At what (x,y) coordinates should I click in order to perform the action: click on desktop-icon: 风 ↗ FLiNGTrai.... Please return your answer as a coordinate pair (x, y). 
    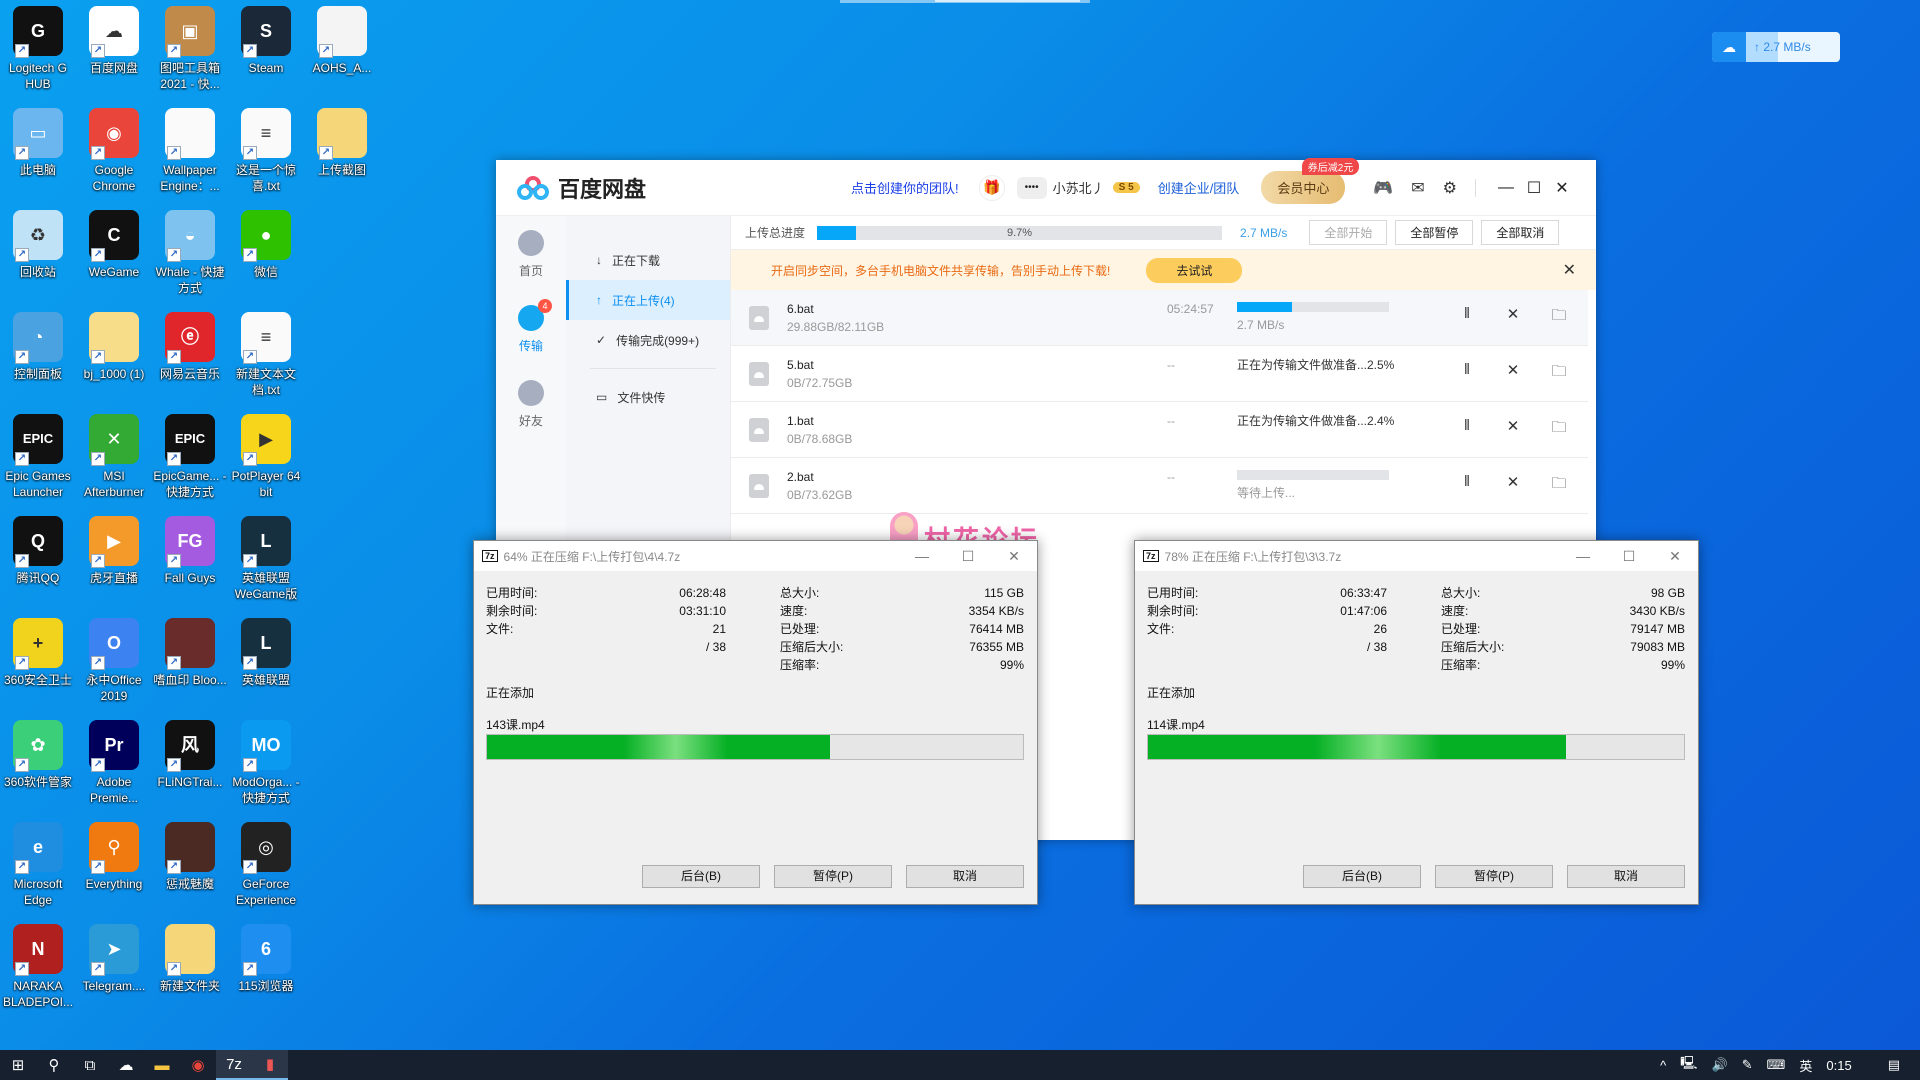
    Looking at the image, I should click on (190, 752).